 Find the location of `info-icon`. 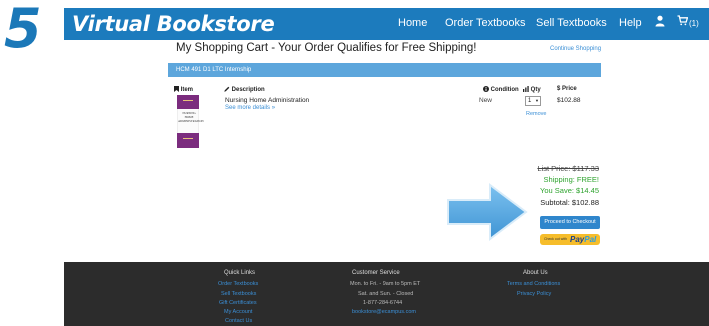

info-icon is located at coordinates (486, 89).